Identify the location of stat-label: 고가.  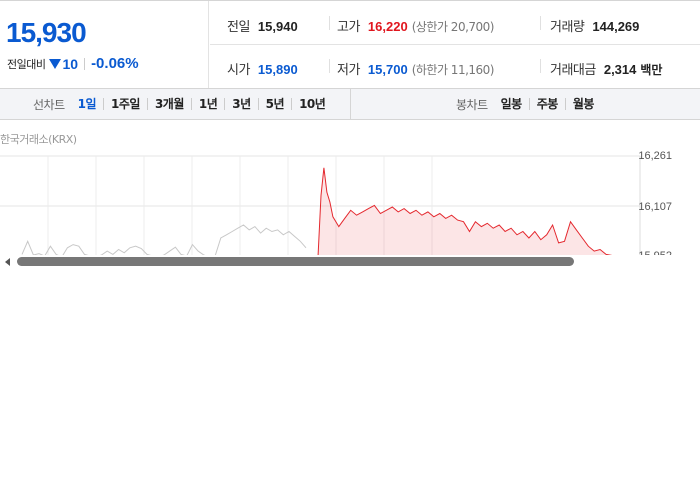
(348, 27).